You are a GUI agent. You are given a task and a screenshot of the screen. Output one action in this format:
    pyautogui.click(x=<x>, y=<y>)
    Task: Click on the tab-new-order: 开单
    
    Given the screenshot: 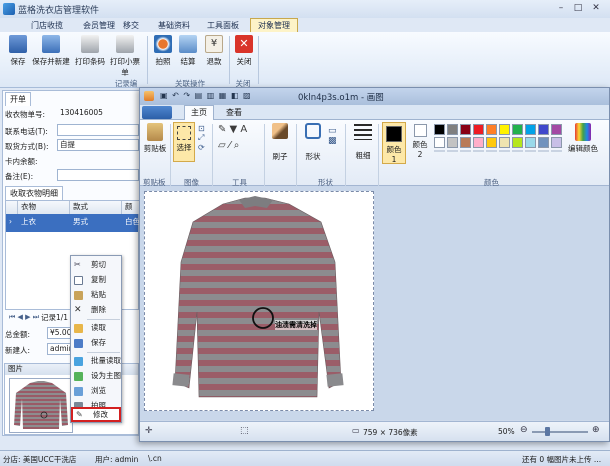 What is the action you would take?
    pyautogui.click(x=18, y=99)
    